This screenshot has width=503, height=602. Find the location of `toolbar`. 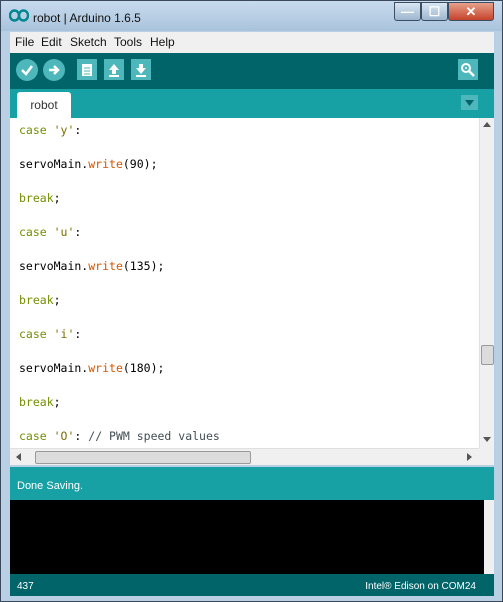

toolbar is located at coordinates (252, 71).